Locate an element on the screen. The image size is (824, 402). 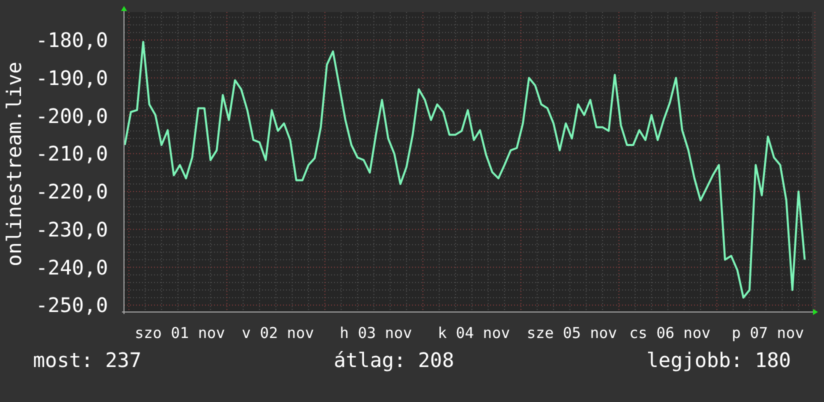
axis-title: onlinestream.live is located at coordinates (14, 164).